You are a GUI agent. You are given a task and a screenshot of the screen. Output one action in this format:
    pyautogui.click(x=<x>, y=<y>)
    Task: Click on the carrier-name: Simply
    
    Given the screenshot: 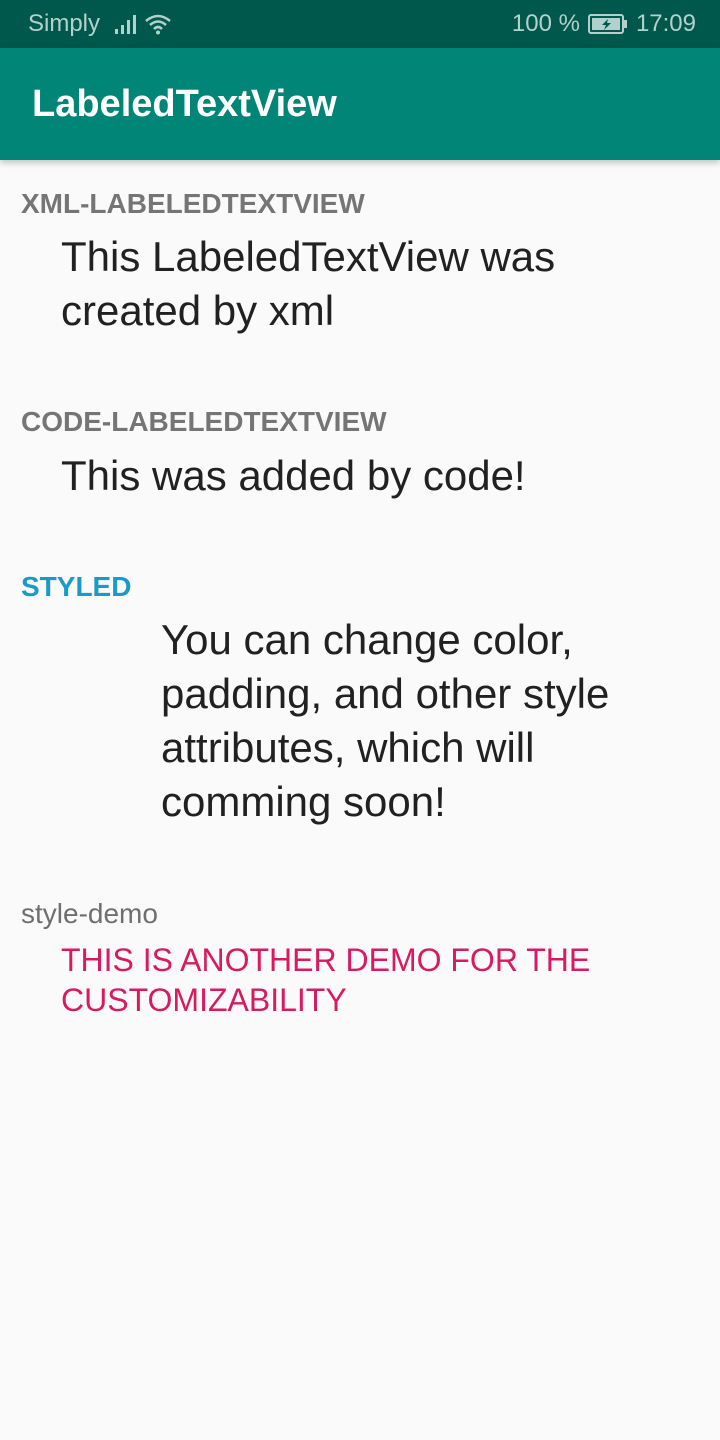 What is the action you would take?
    pyautogui.click(x=64, y=23)
    